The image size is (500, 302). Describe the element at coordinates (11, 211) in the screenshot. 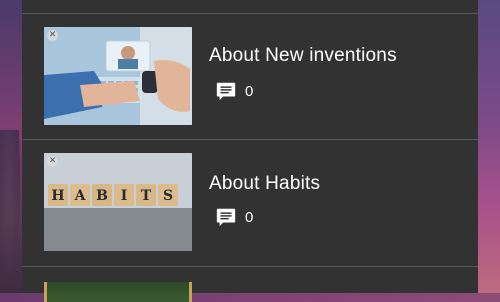

I see `background-tree` at that location.